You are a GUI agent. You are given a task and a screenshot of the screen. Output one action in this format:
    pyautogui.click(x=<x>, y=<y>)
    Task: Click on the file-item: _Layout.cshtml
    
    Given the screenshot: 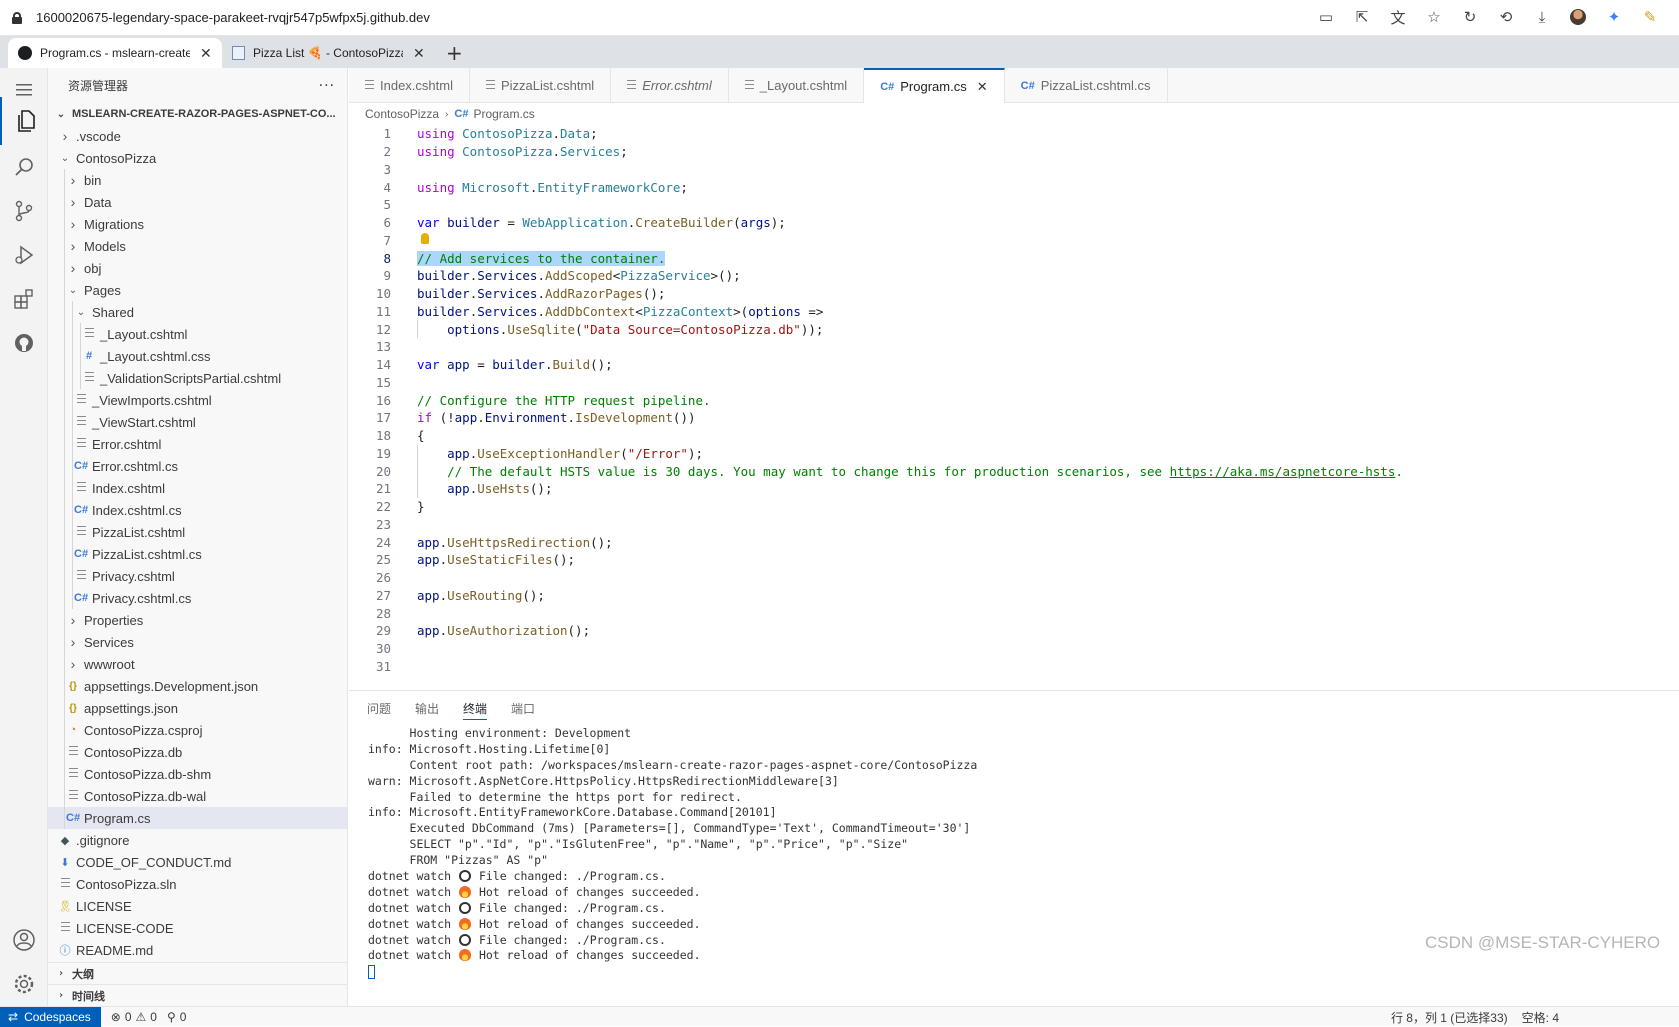 What is the action you would take?
    pyautogui.click(x=197, y=334)
    